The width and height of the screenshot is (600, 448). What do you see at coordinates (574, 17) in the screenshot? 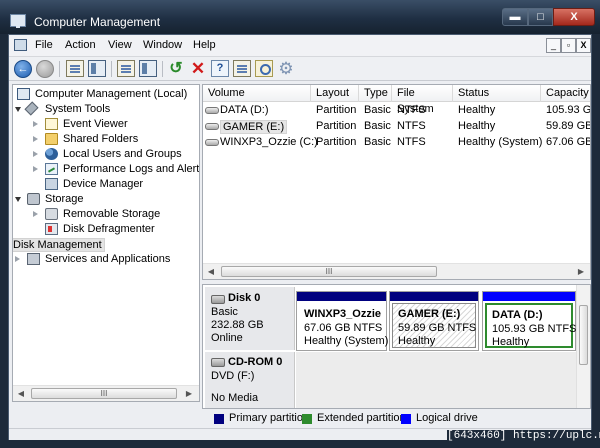
I see `close-button: X` at bounding box center [574, 17].